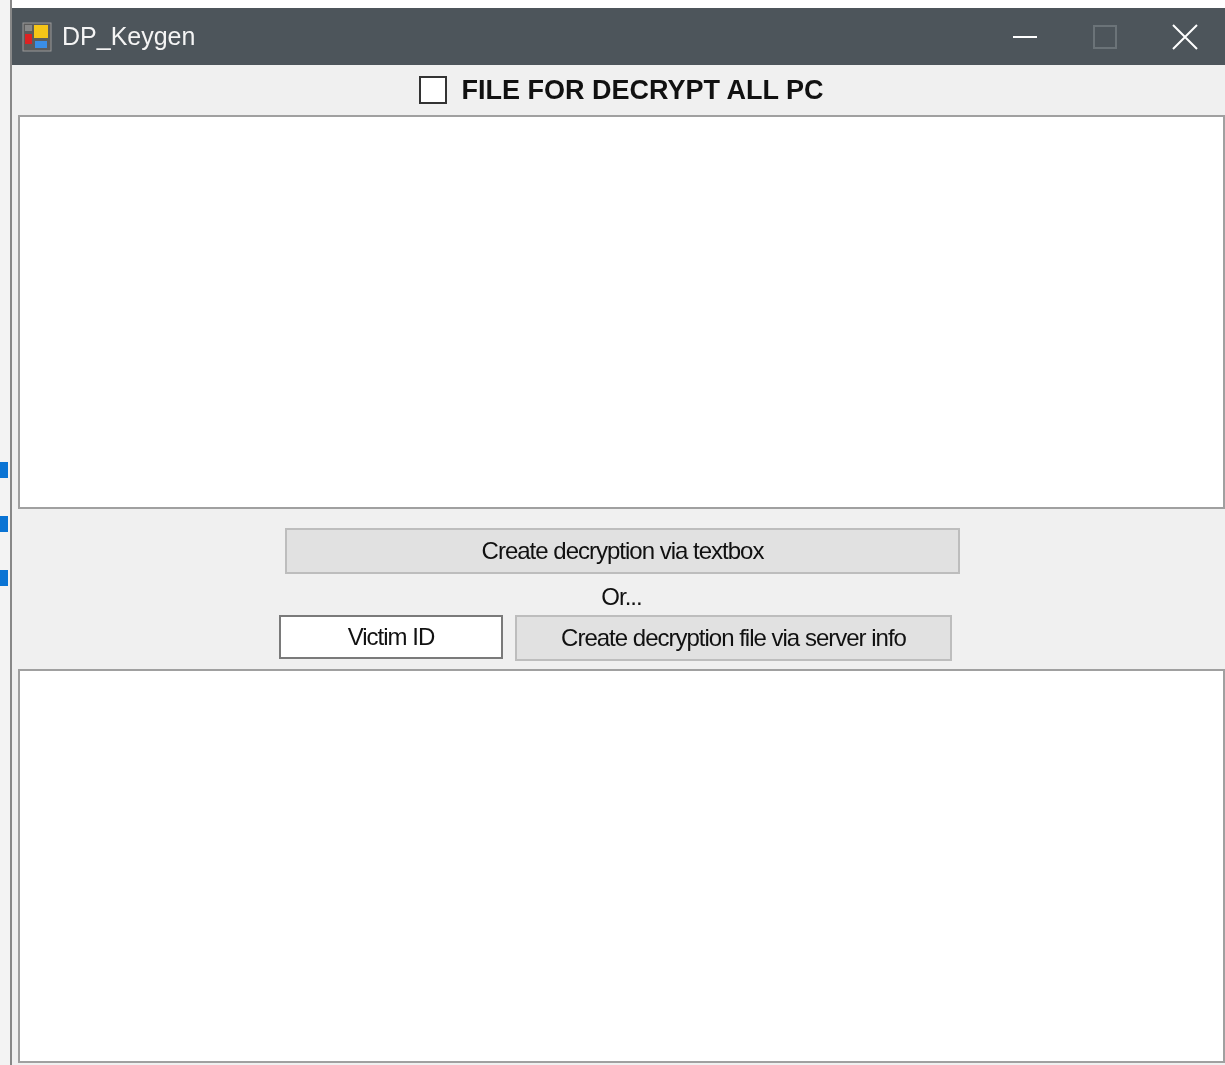  Describe the element at coordinates (642, 90) in the screenshot. I see `checkbox-label: FILE FOR DECRYPT ALL PC` at that location.